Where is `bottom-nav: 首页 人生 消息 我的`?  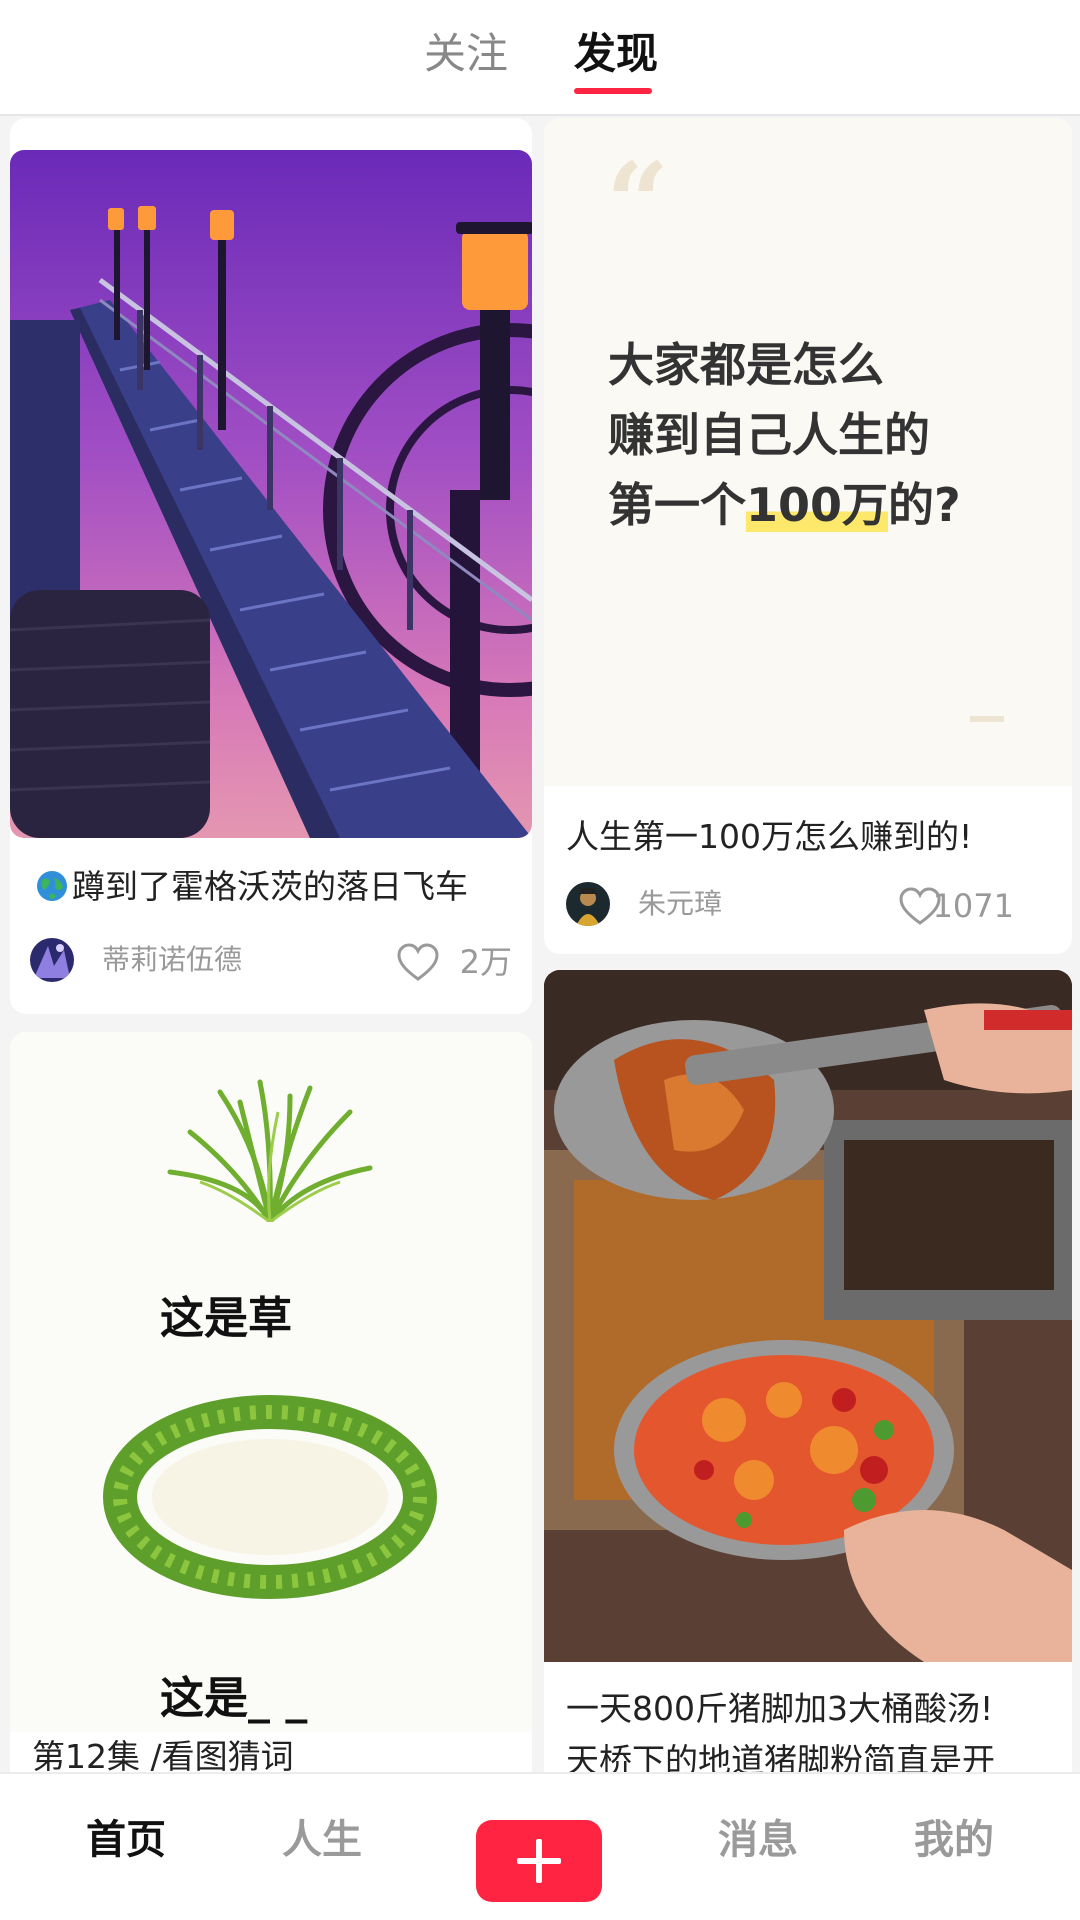 bottom-nav: 首页 人生 消息 我的 is located at coordinates (540, 1846).